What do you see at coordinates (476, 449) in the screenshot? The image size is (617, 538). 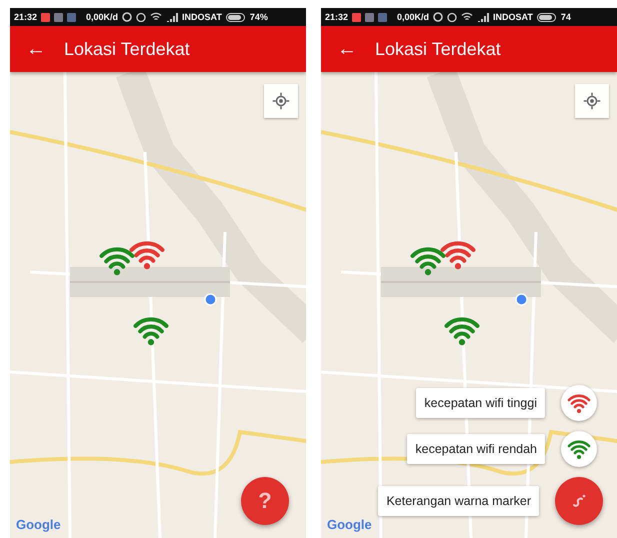 I see `legend-label: kecepatan wifi rendah` at bounding box center [476, 449].